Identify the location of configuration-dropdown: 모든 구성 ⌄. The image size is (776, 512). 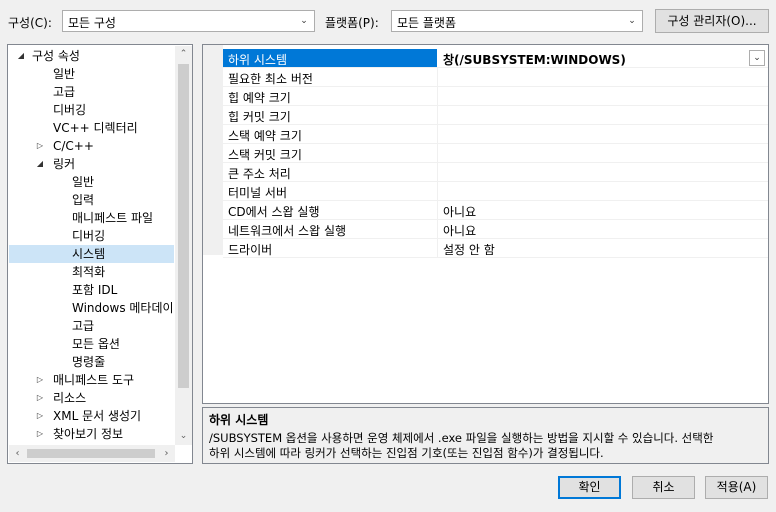
(188, 21).